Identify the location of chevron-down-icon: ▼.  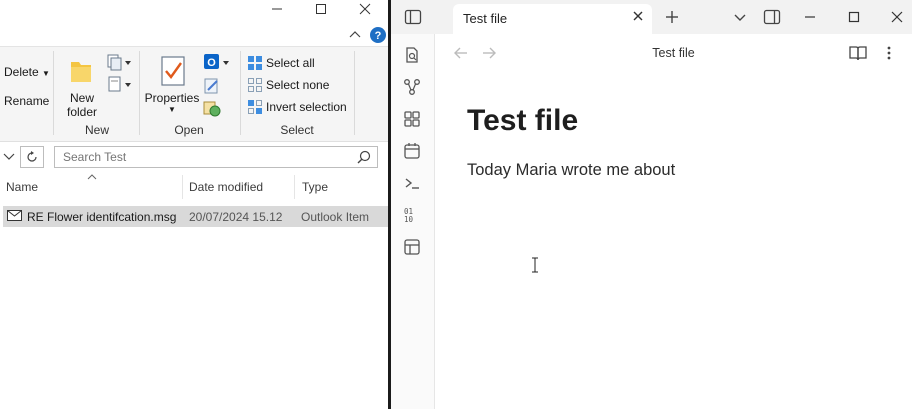
(46, 73).